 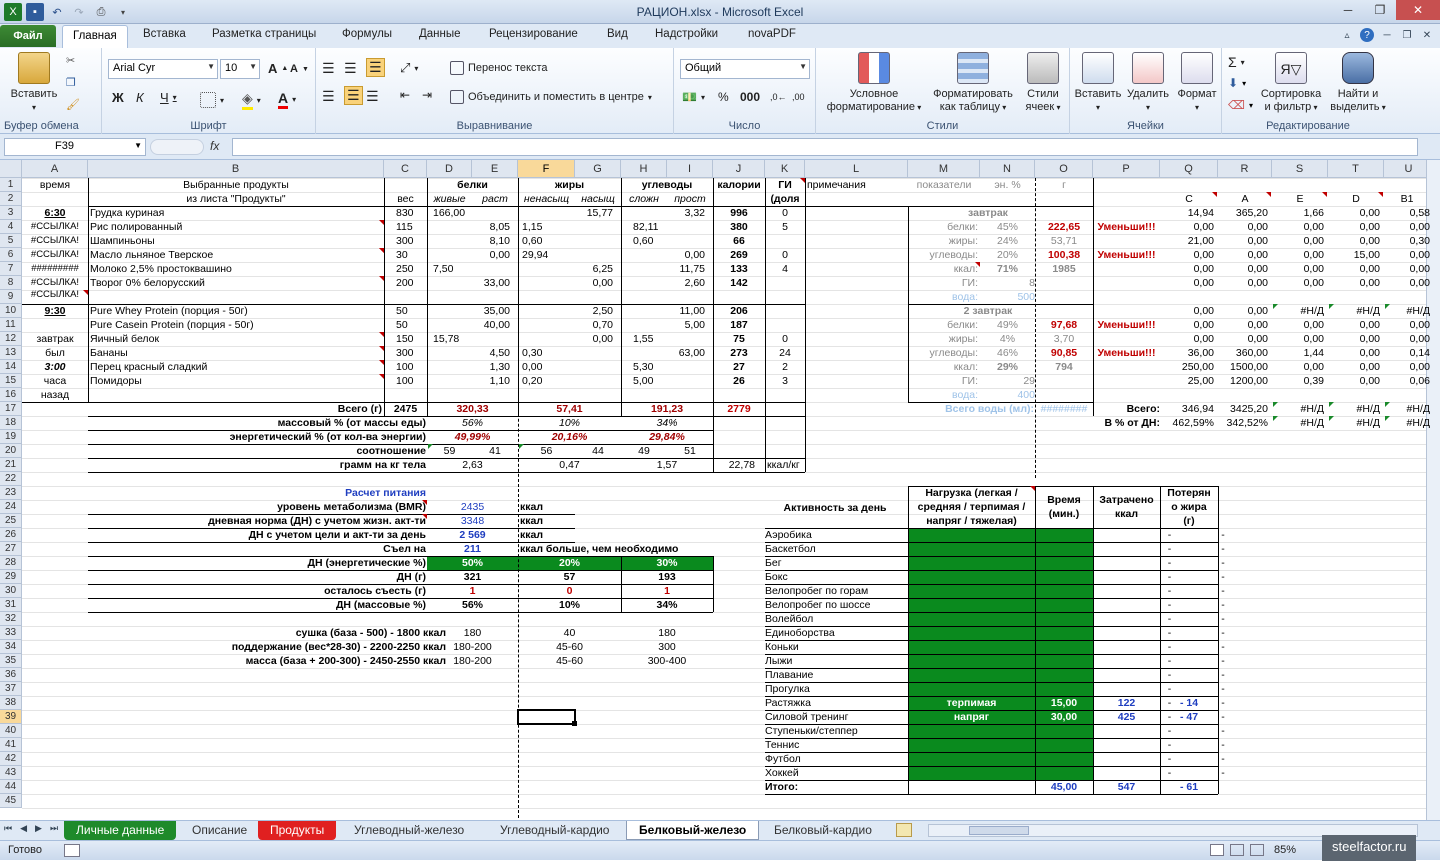 What do you see at coordinates (1407, 367) in the screenshot?
I see `cell-u14: 0,00` at bounding box center [1407, 367].